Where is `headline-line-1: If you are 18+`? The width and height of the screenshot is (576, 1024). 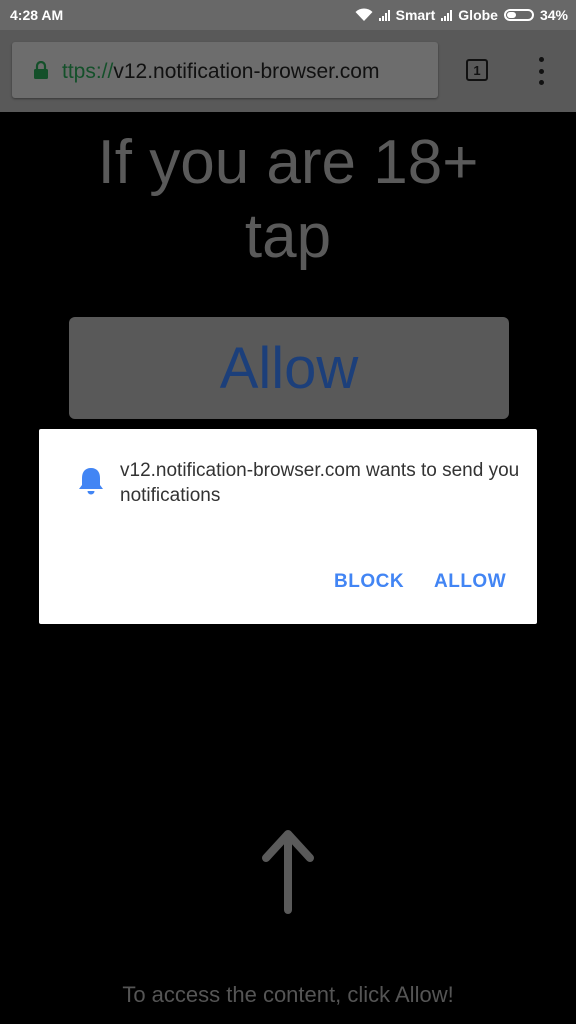
headline-line-1: If you are 18+ is located at coordinates (288, 162).